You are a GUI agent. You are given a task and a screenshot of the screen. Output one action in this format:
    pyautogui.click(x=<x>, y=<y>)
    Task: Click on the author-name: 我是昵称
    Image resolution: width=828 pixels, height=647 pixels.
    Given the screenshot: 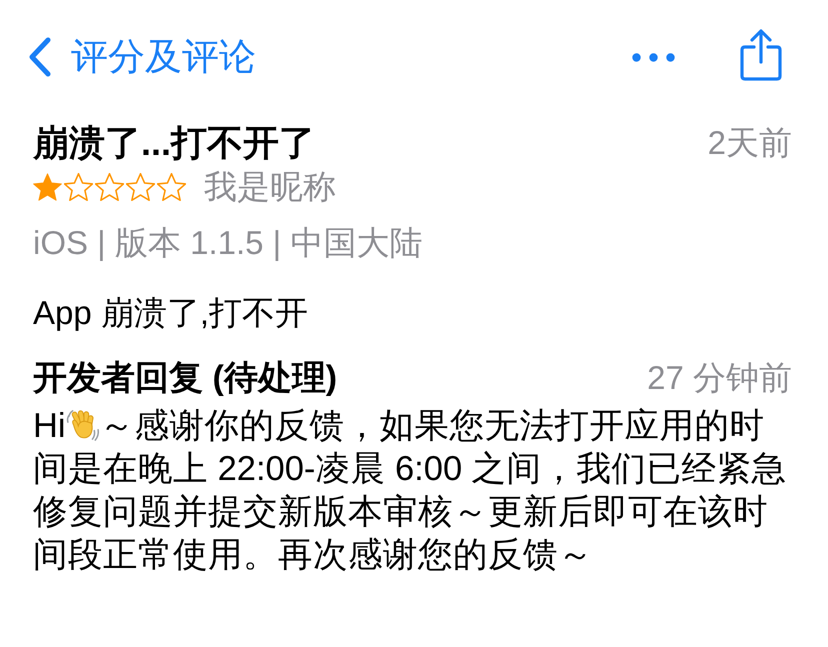 What is the action you would take?
    pyautogui.click(x=270, y=187)
    